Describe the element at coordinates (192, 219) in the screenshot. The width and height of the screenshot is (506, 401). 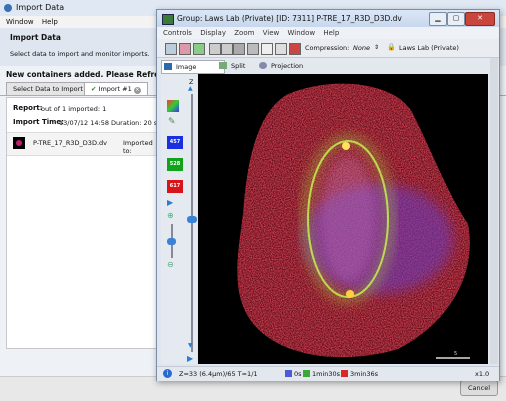
I see `z-slider-handle` at that location.